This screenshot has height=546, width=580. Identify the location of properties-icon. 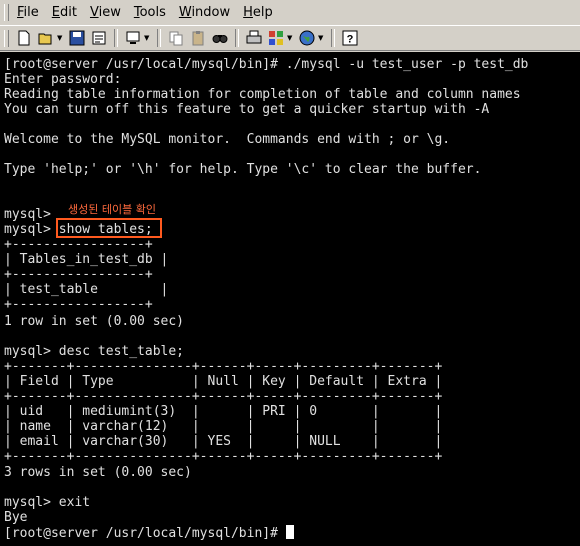
(99, 38).